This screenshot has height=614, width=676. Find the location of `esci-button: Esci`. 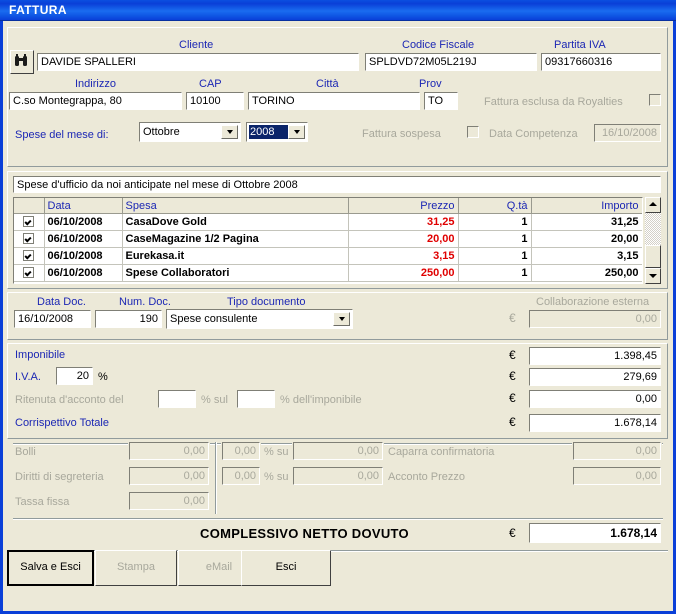

esci-button: Esci is located at coordinates (286, 568).